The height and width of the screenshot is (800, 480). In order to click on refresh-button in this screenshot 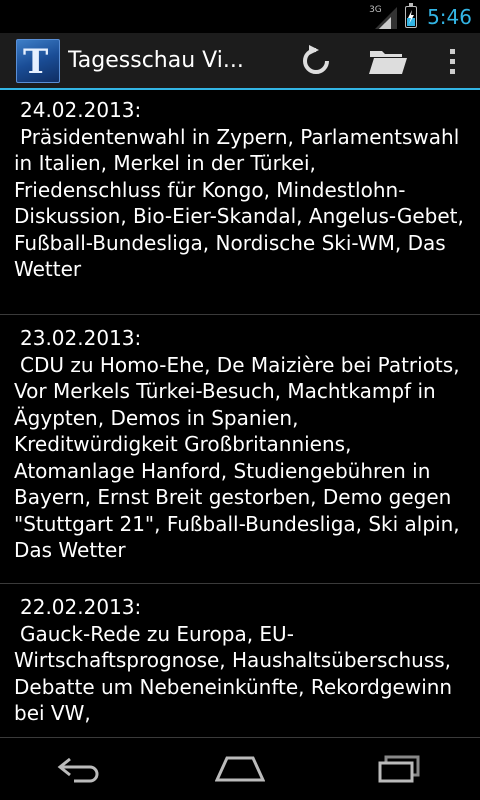, I will do `click(316, 61)`.